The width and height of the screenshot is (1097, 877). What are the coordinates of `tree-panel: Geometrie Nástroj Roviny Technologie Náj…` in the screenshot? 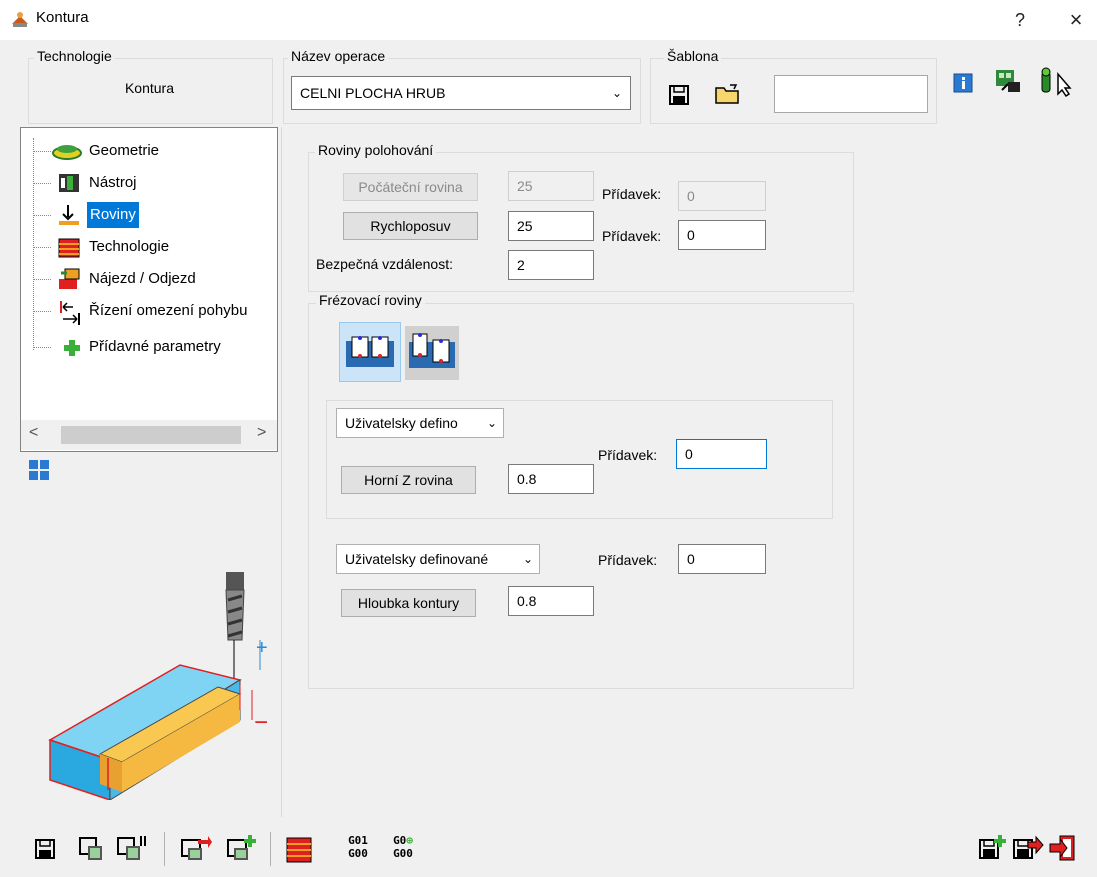 It's located at (149, 289).